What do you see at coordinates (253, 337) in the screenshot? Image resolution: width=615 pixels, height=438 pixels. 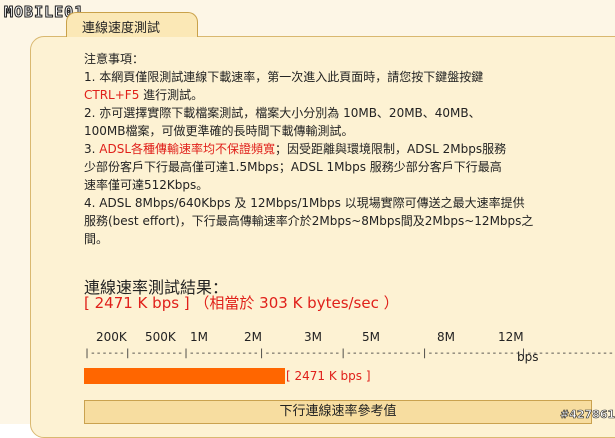 I see `scale-label: 2M` at bounding box center [253, 337].